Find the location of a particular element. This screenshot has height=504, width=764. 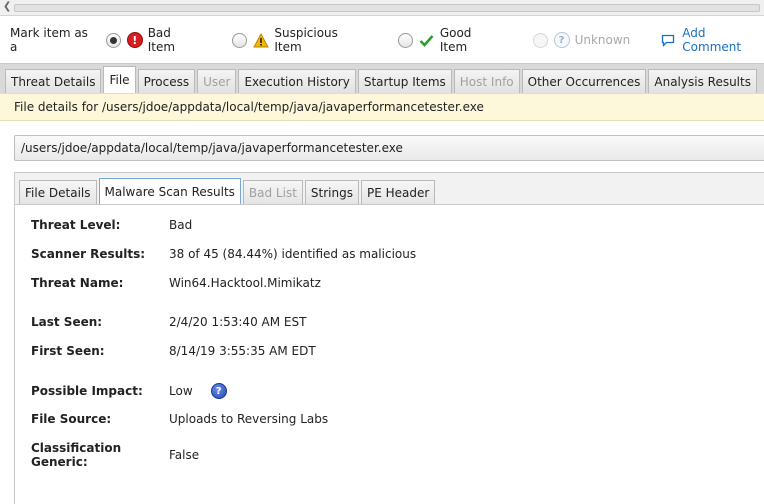

threat-level-value: Bad is located at coordinates (181, 225).